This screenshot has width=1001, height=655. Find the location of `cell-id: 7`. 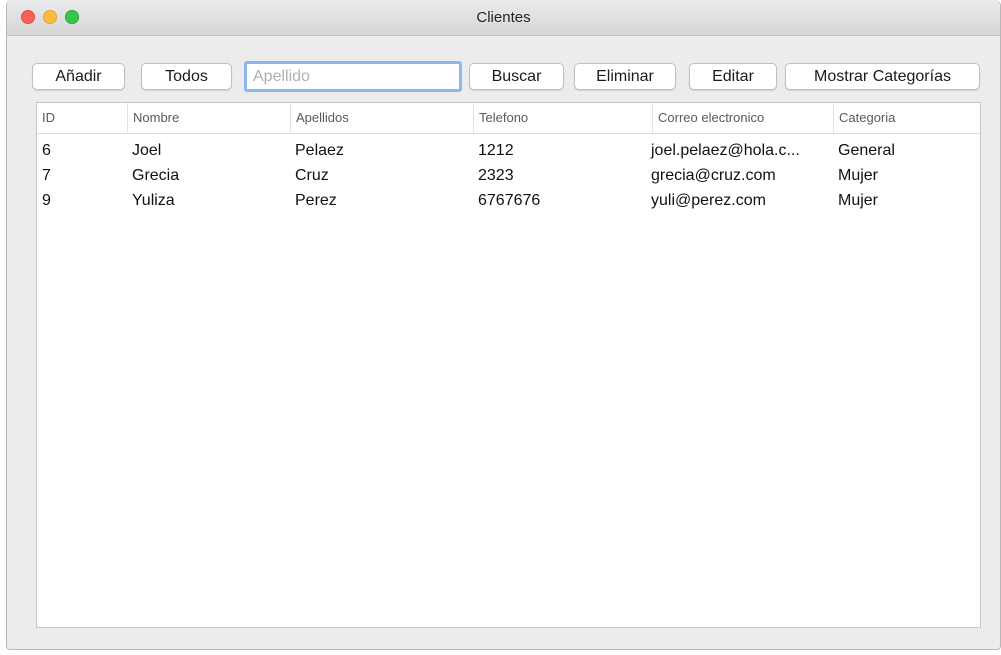

cell-id: 7 is located at coordinates (46, 175).